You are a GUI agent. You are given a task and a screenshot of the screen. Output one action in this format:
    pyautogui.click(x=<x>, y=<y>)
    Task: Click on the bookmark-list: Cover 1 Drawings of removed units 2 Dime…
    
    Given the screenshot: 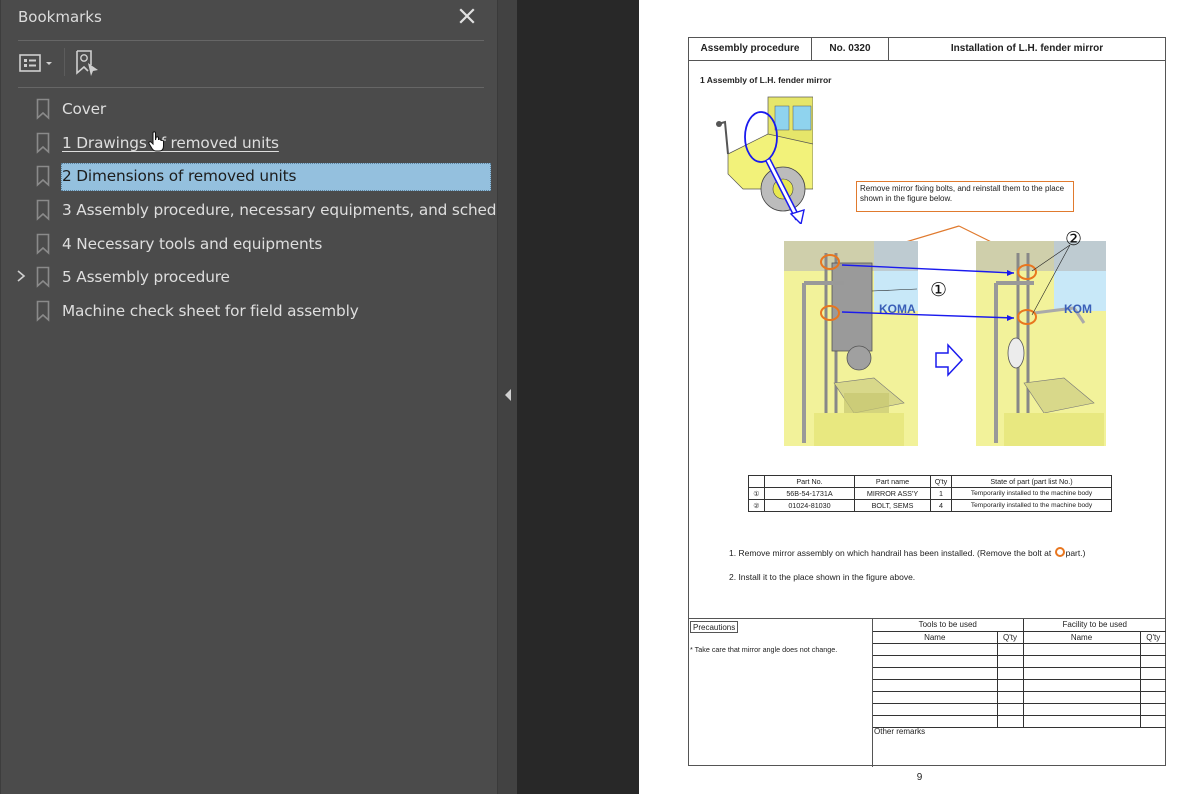 What is the action you would take?
    pyautogui.click(x=260, y=210)
    